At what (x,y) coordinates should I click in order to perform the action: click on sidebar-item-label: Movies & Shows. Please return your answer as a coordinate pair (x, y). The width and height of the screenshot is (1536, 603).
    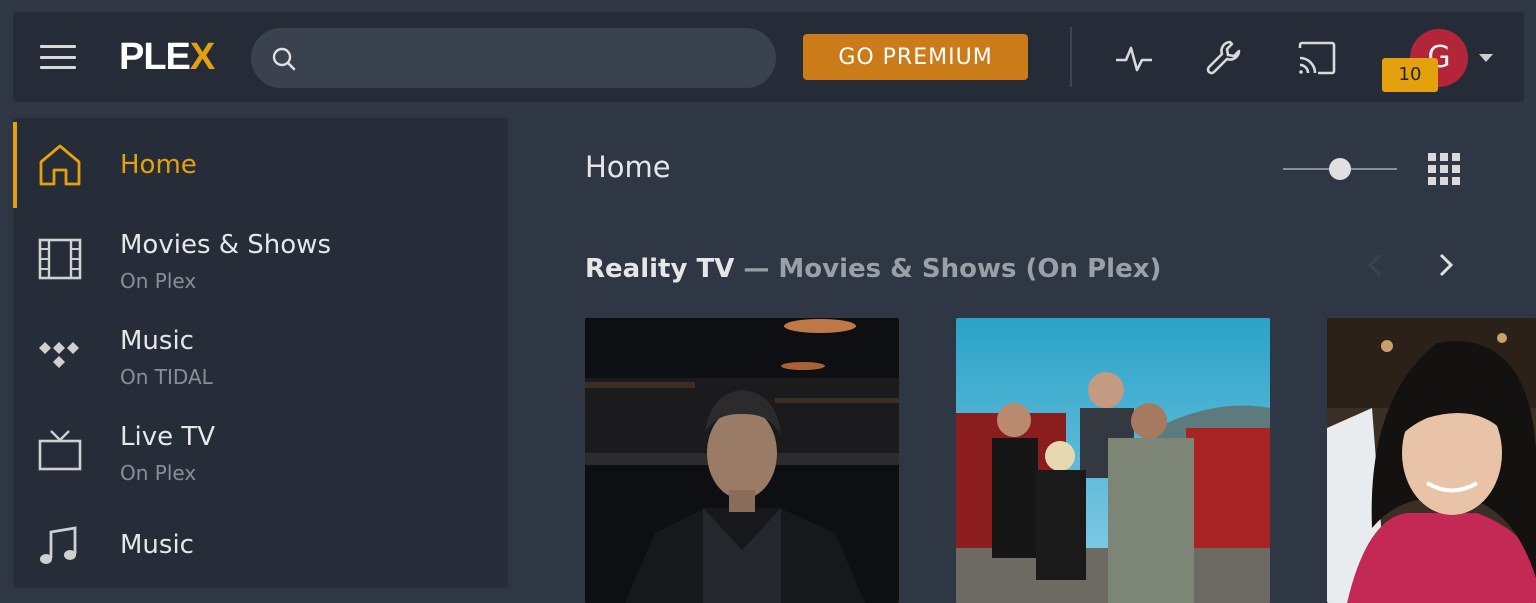
    Looking at the image, I should click on (225, 245).